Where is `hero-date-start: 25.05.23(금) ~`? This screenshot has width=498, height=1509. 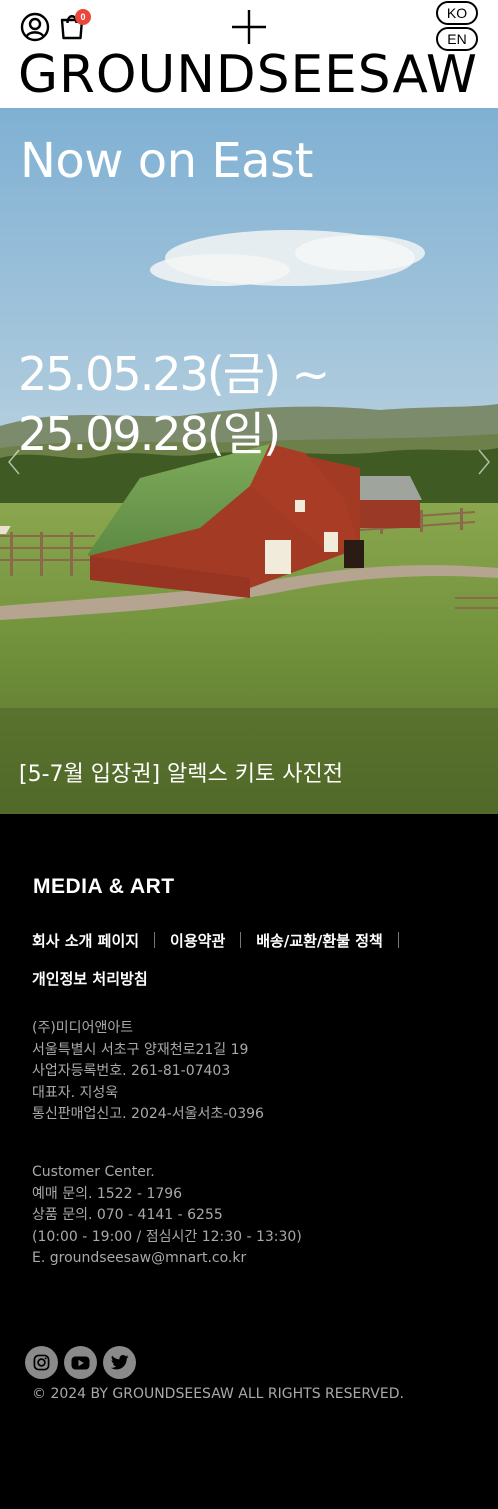 hero-date-start: 25.05.23(금) ~ is located at coordinates (174, 374).